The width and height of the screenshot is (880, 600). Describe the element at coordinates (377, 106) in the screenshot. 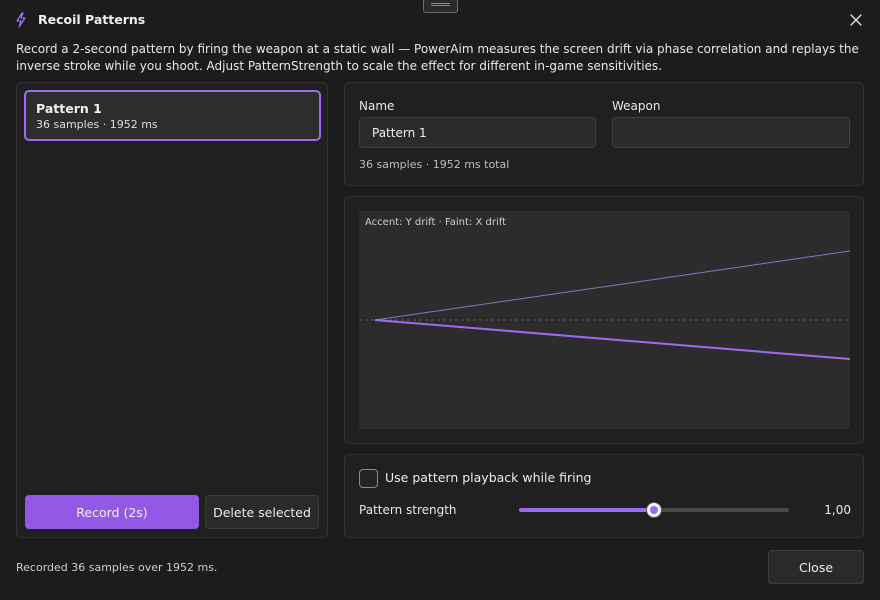

I see `name-label: Name` at that location.